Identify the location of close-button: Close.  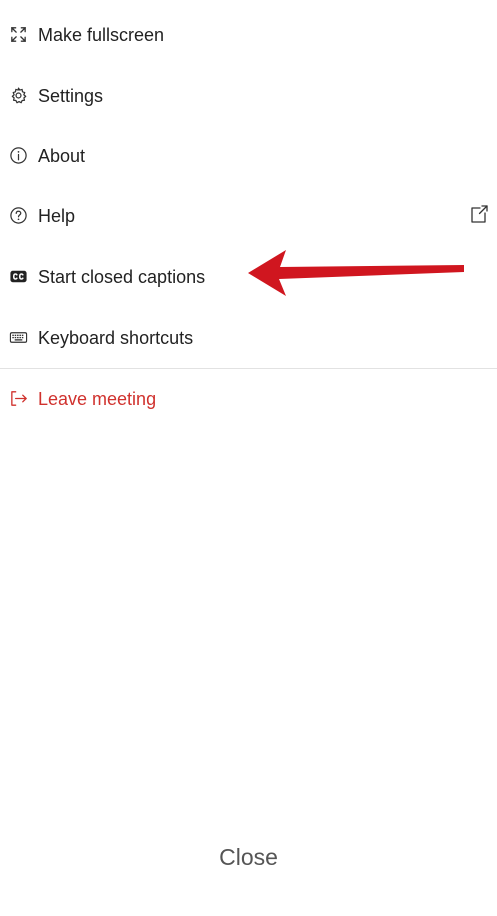
(248, 857).